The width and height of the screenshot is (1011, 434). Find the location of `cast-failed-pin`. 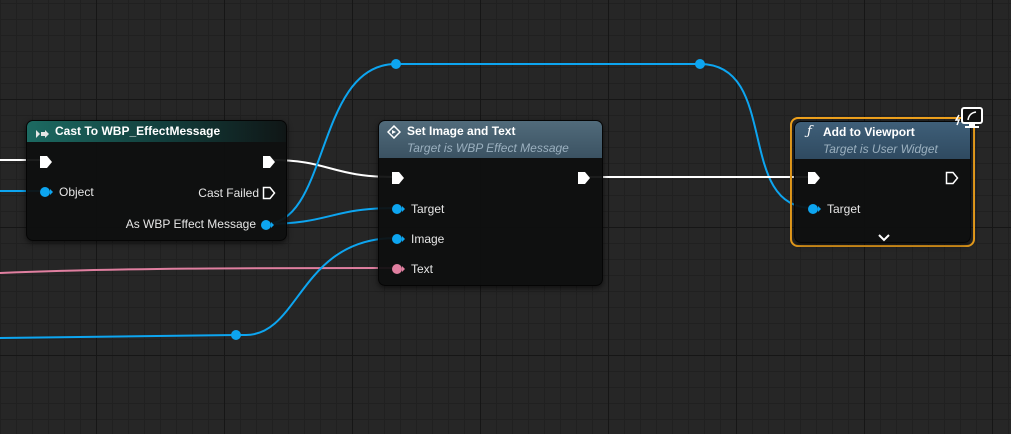

cast-failed-pin is located at coordinates (269, 195).